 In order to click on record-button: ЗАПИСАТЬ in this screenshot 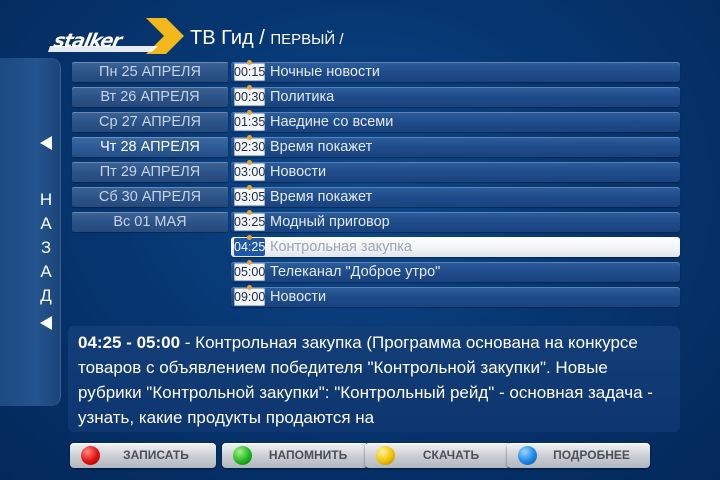, I will do `click(143, 455)`.